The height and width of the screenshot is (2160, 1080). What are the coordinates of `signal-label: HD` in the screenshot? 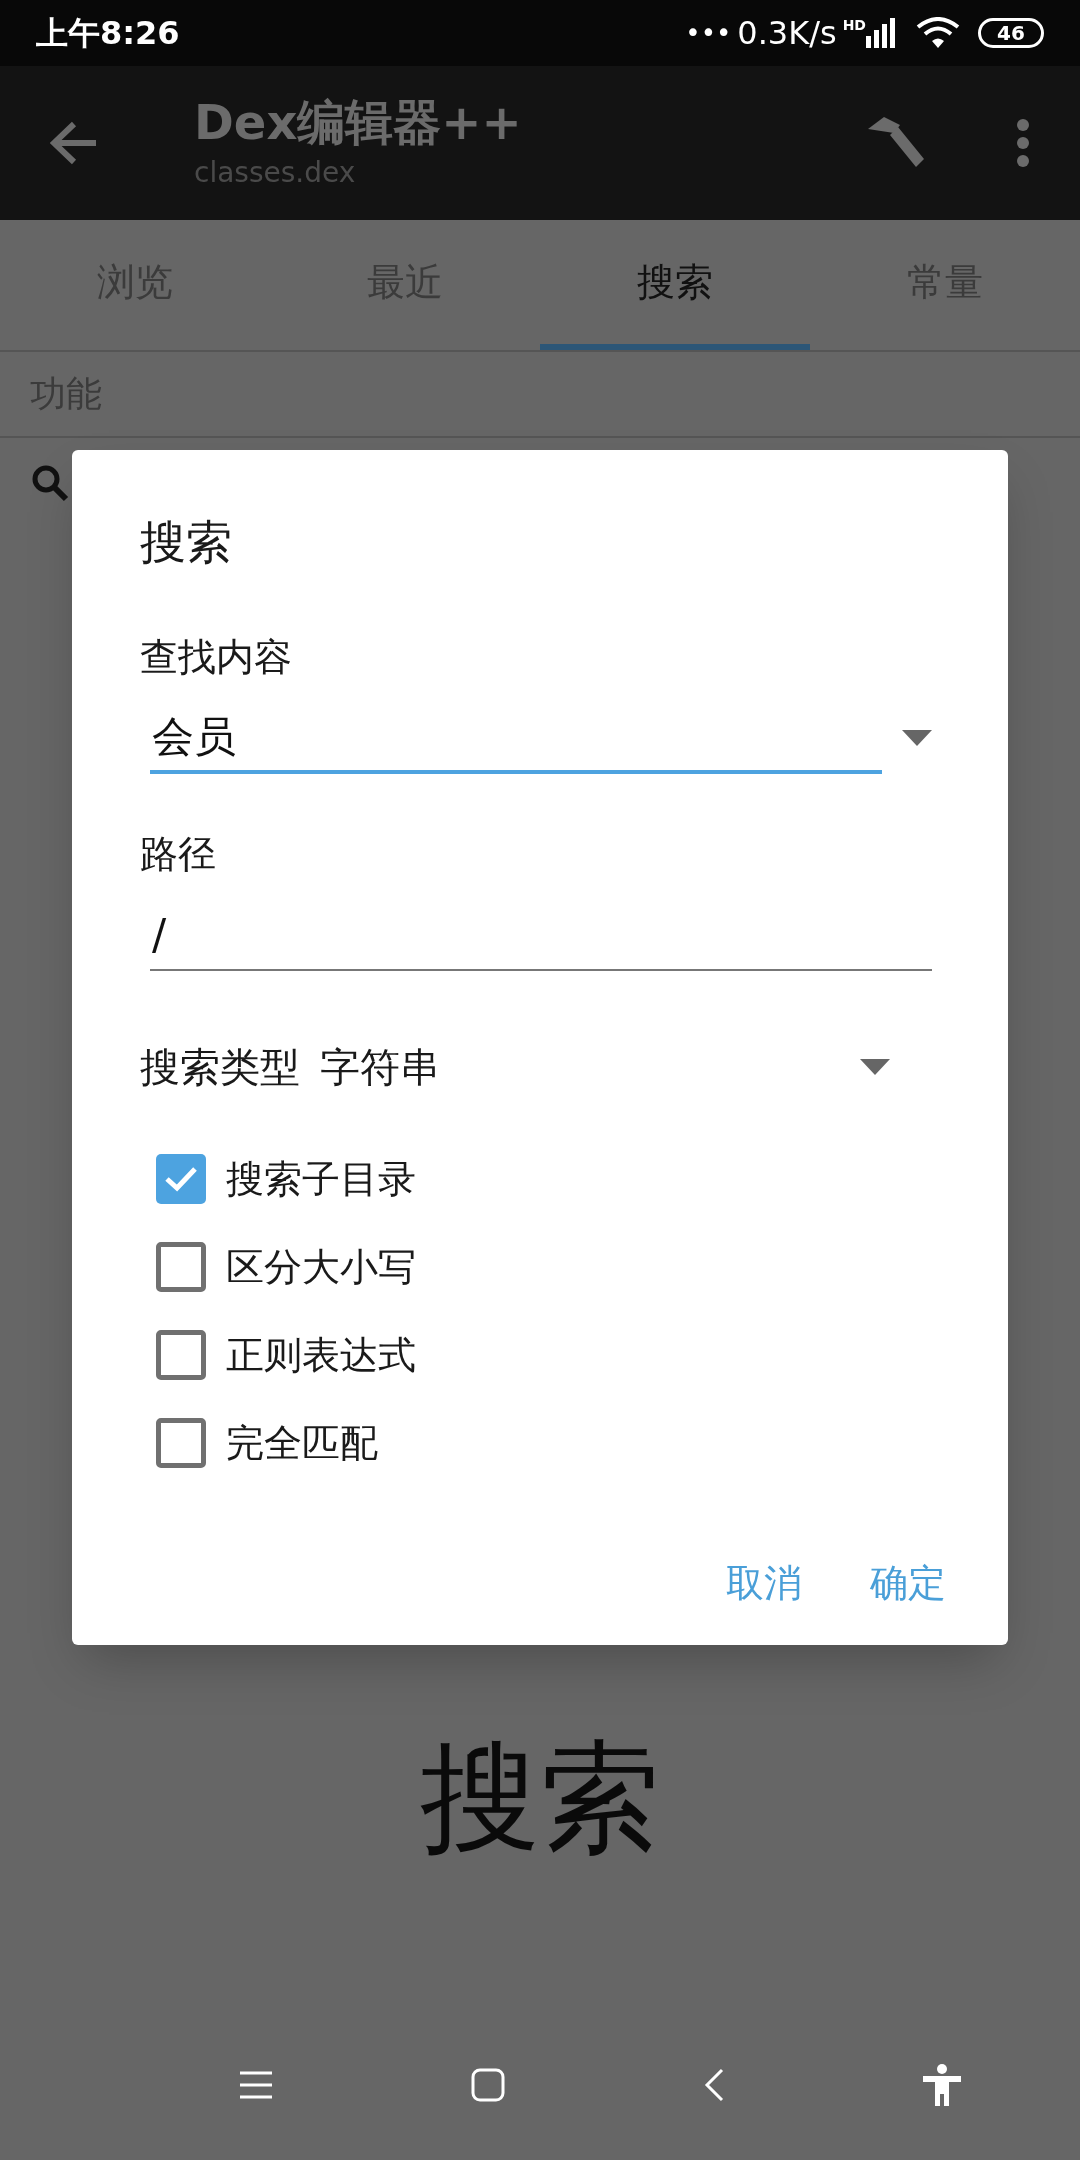 It's located at (854, 25).